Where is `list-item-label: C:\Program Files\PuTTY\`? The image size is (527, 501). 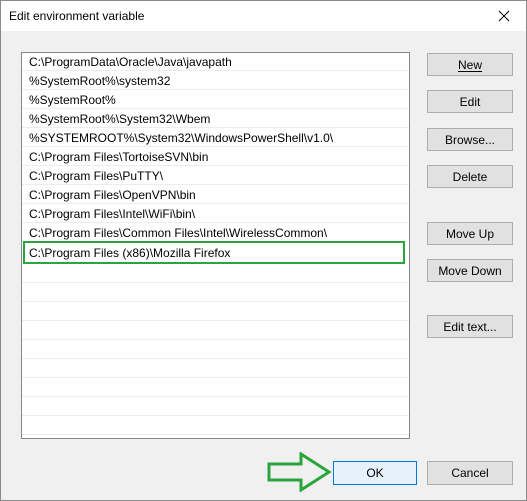
list-item-label: C:\Program Files\PuTTY\ is located at coordinates (96, 176).